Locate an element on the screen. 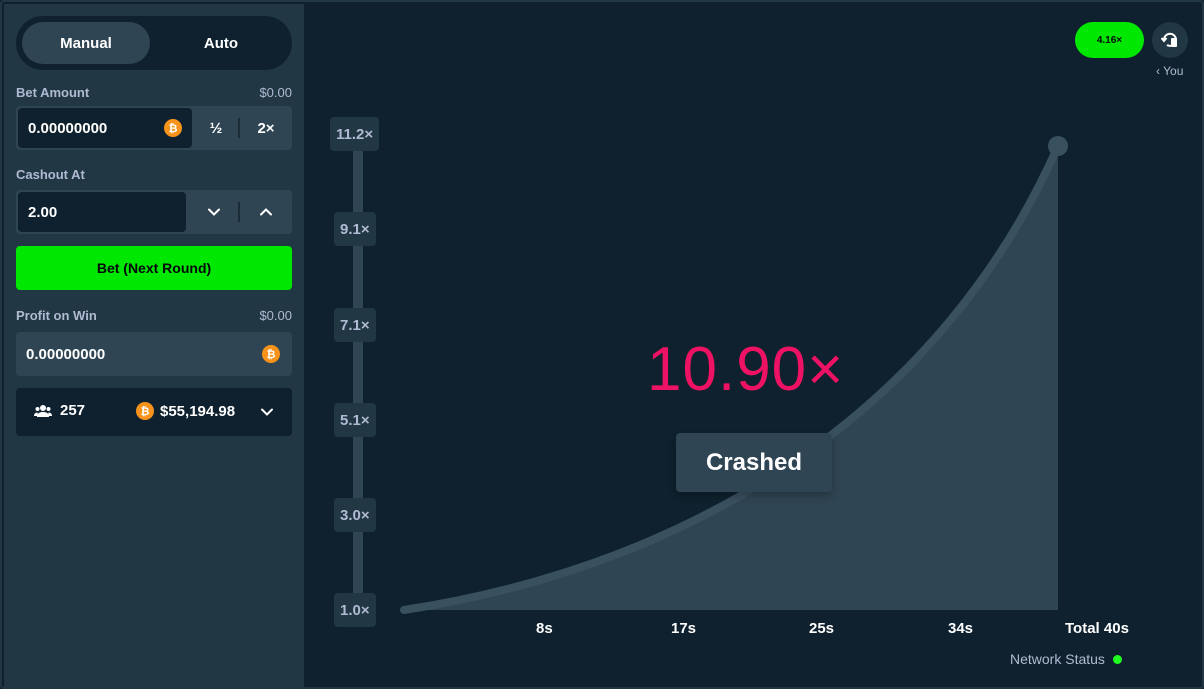  y-tick: 5.1× is located at coordinates (355, 420).